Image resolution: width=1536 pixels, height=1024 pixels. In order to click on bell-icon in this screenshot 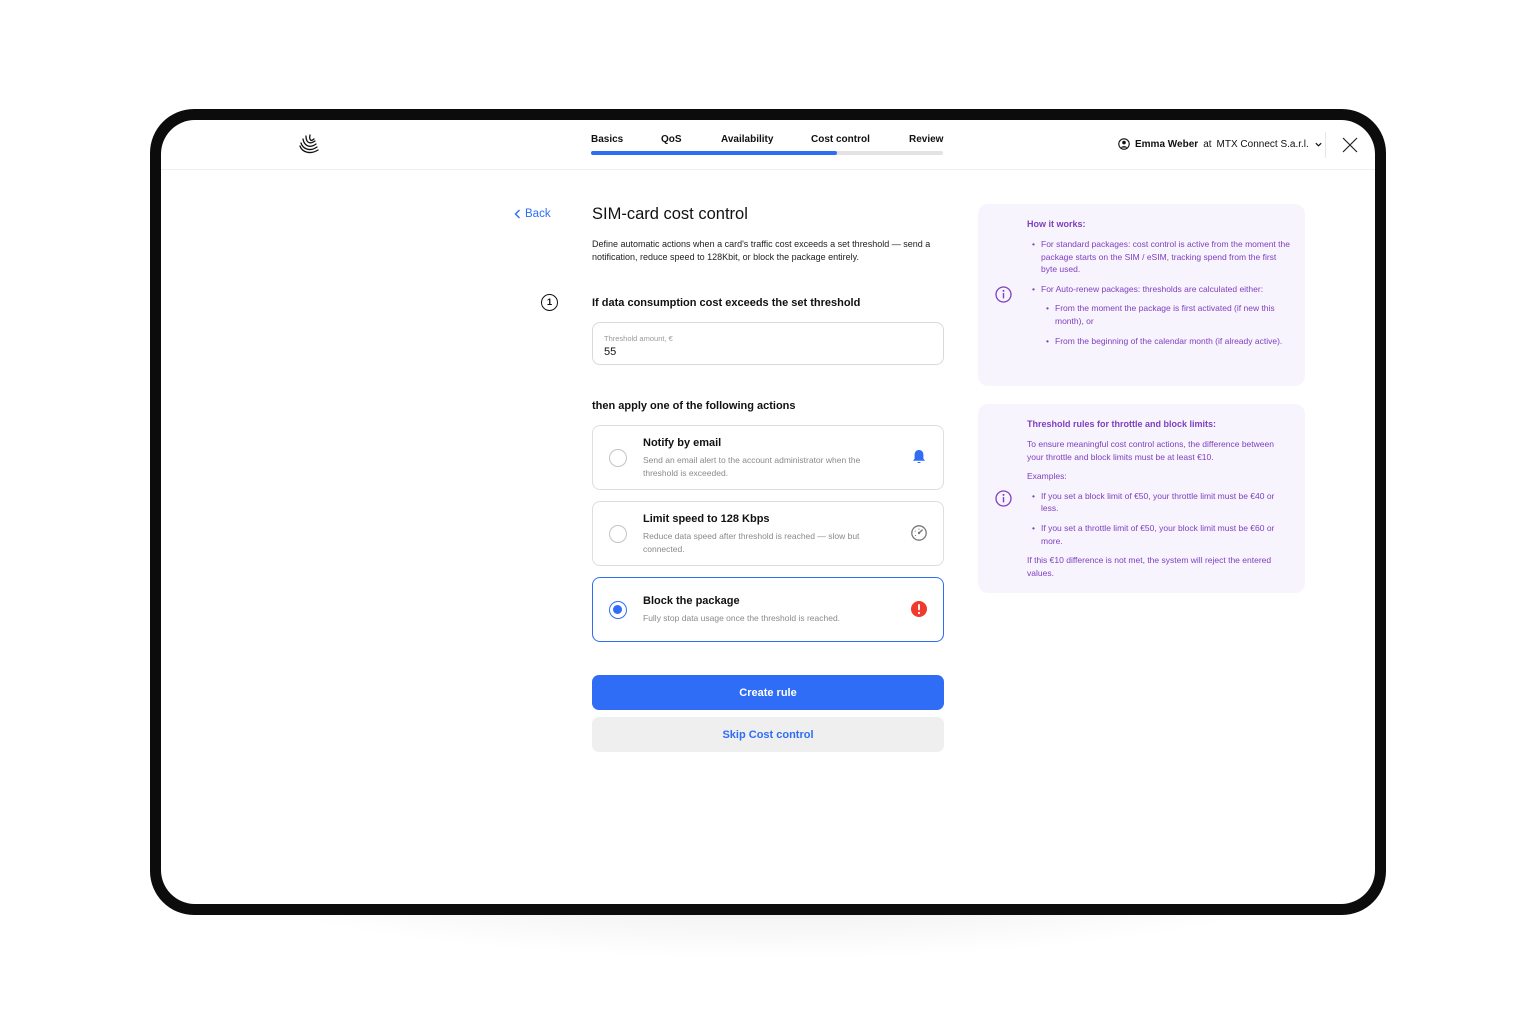, I will do `click(919, 457)`.